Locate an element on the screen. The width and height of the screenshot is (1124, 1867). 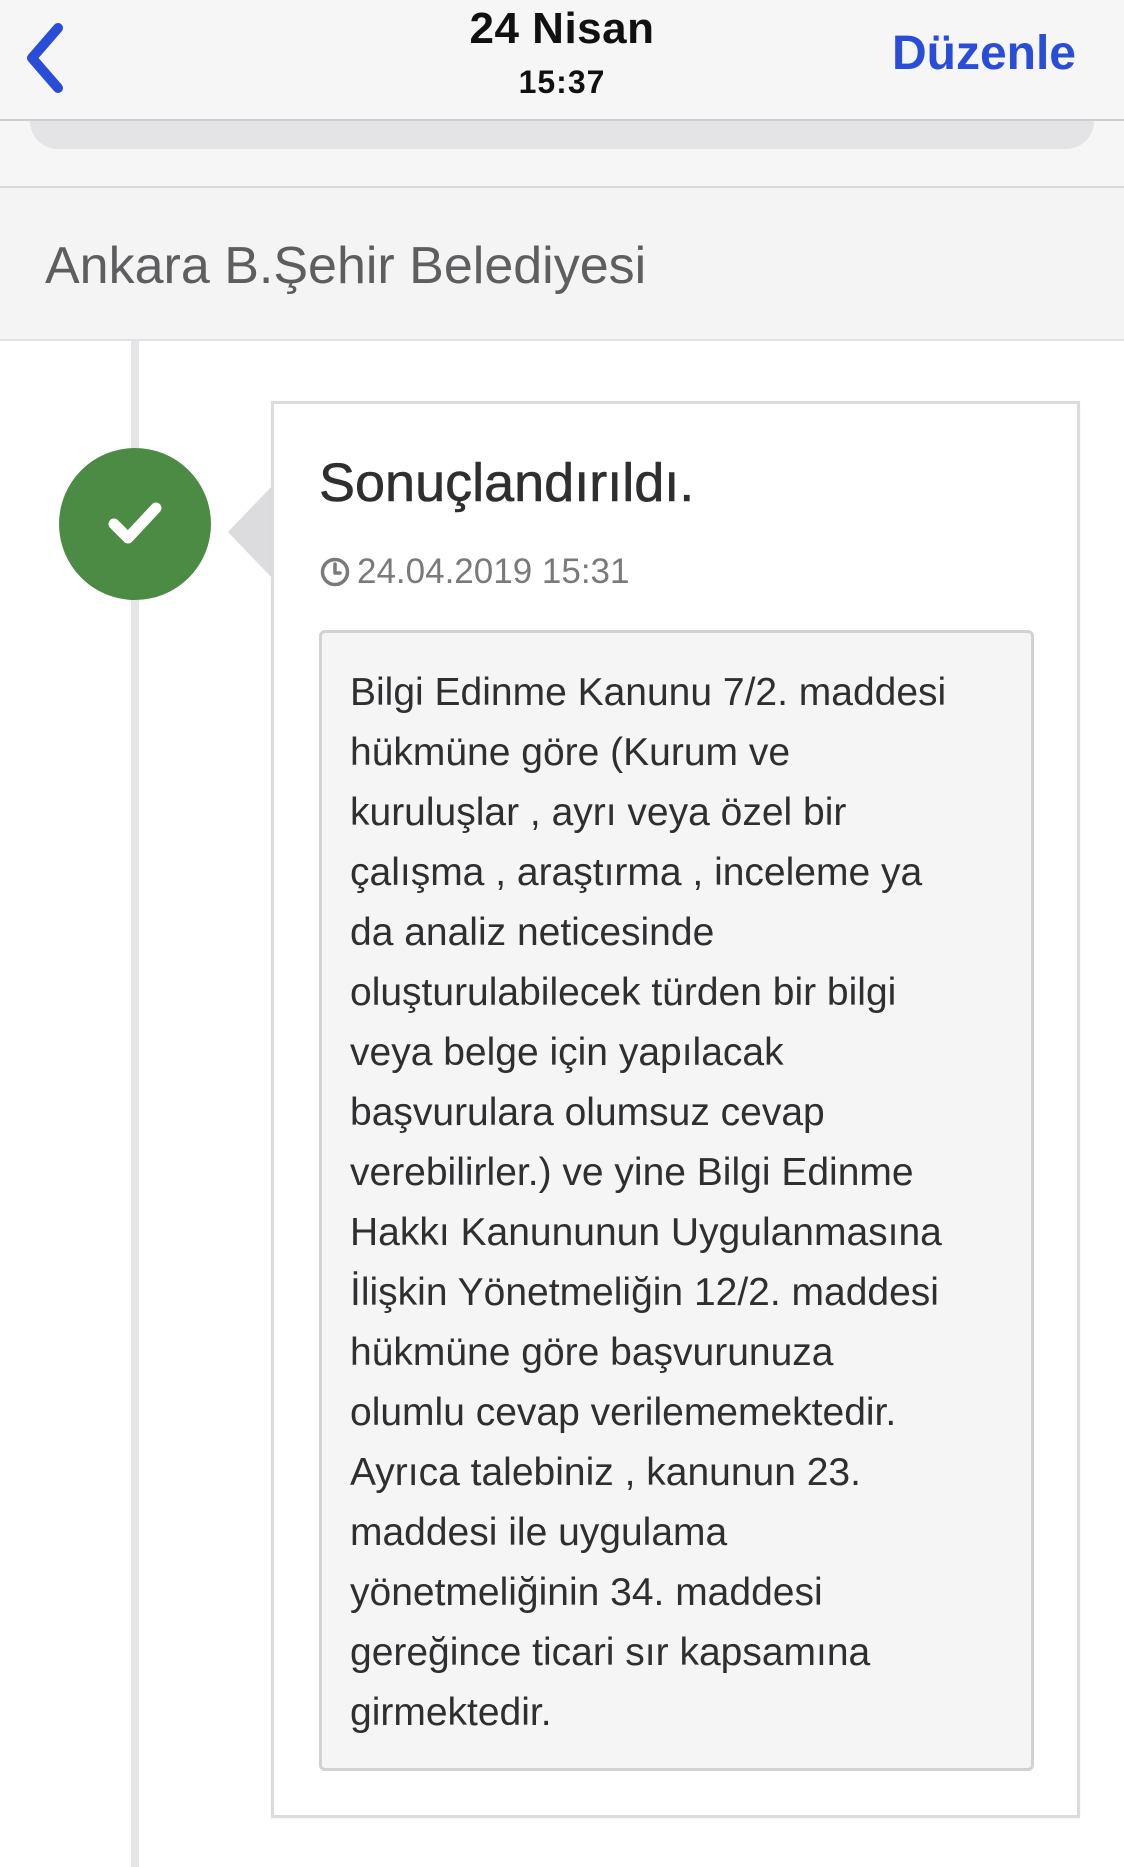
status-title: Sonuçlandırıldı. is located at coordinates (507, 483).